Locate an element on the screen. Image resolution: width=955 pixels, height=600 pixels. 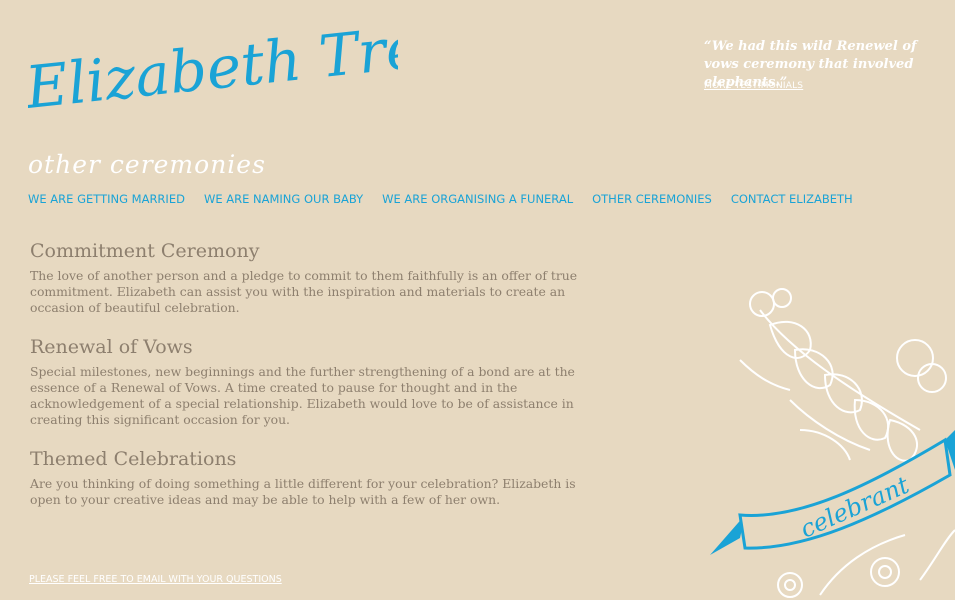
section-heading: Commitment Ceremony is located at coordinates (145, 251).